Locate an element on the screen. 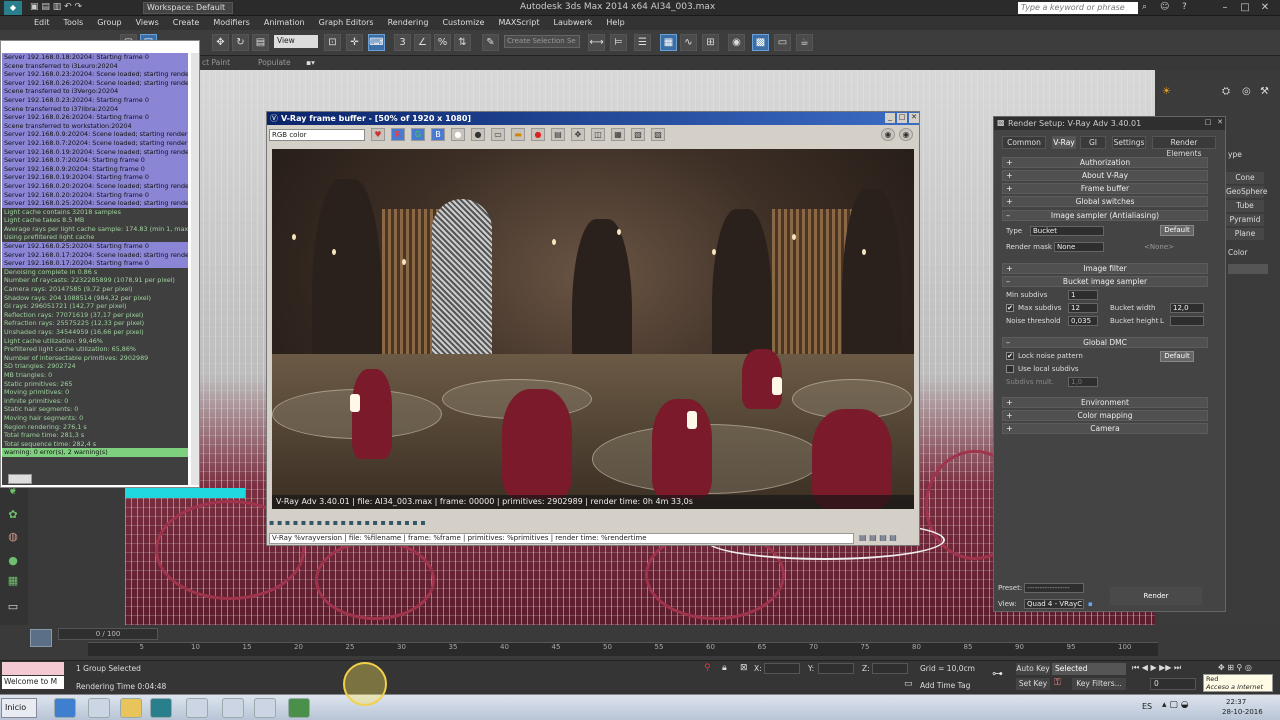  maxscript-listener-white: Welcome to M is located at coordinates (33, 682).